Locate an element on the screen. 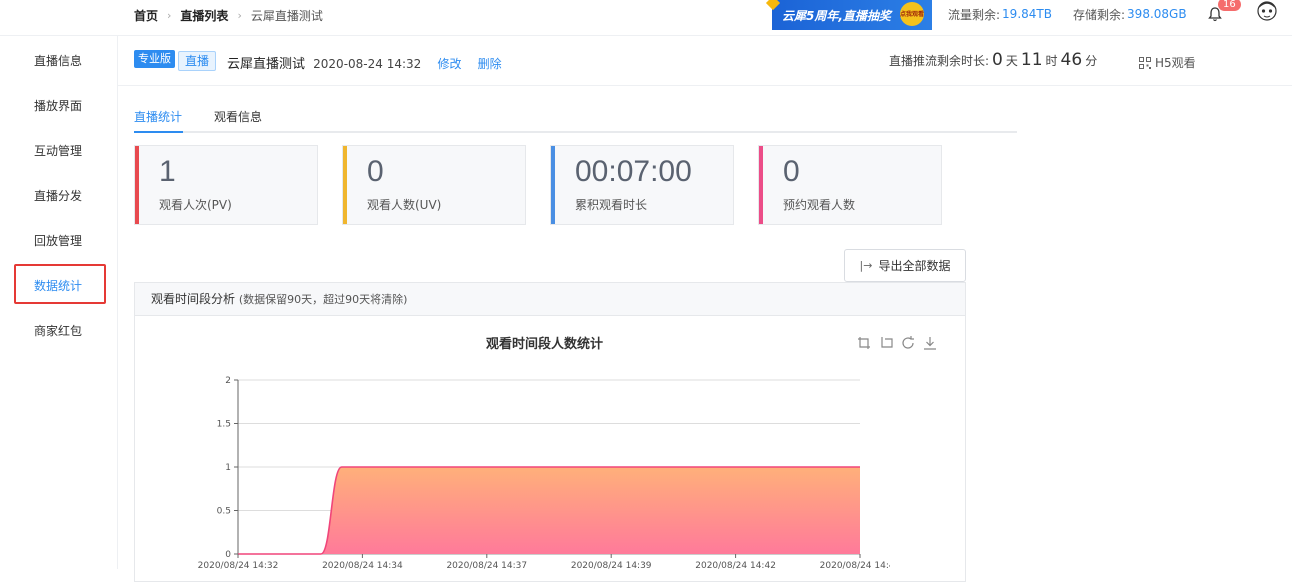 Image resolution: width=1292 pixels, height=582 pixels. download-icon is located at coordinates (930, 343).